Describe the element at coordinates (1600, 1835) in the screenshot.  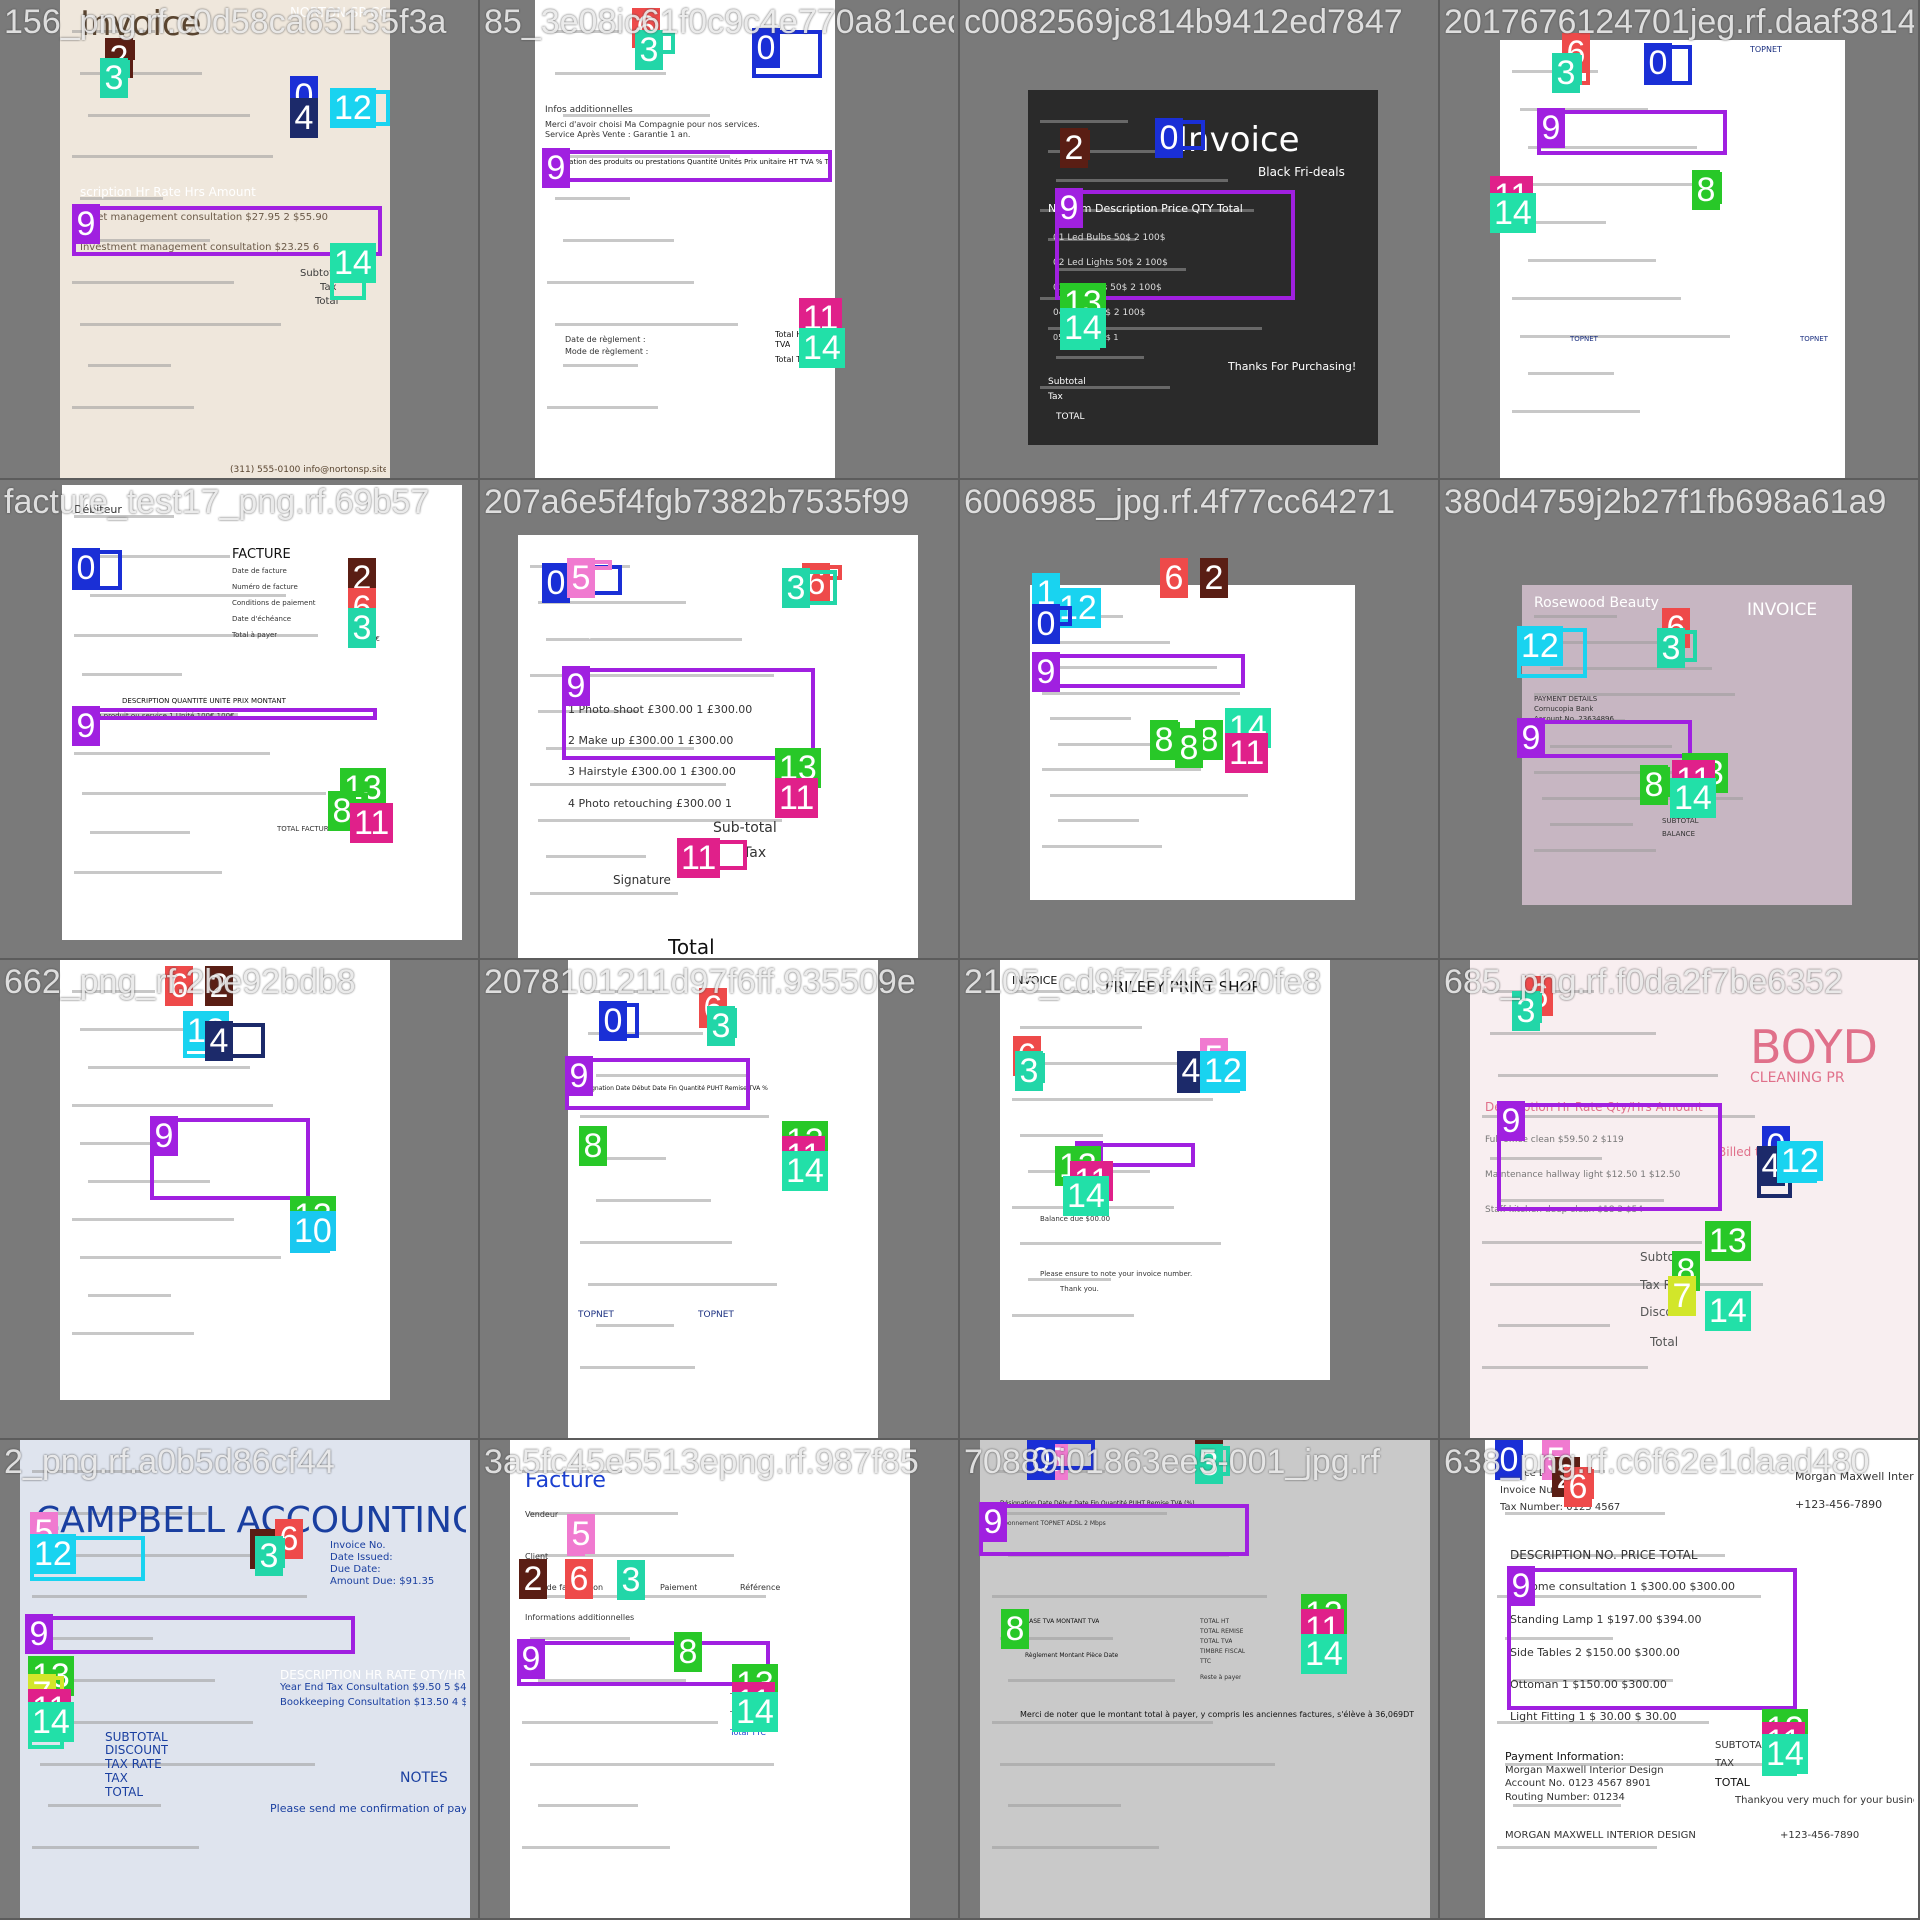
I see `document-text: MORGAN MAXWELL INTERIOR DESIGN` at that location.